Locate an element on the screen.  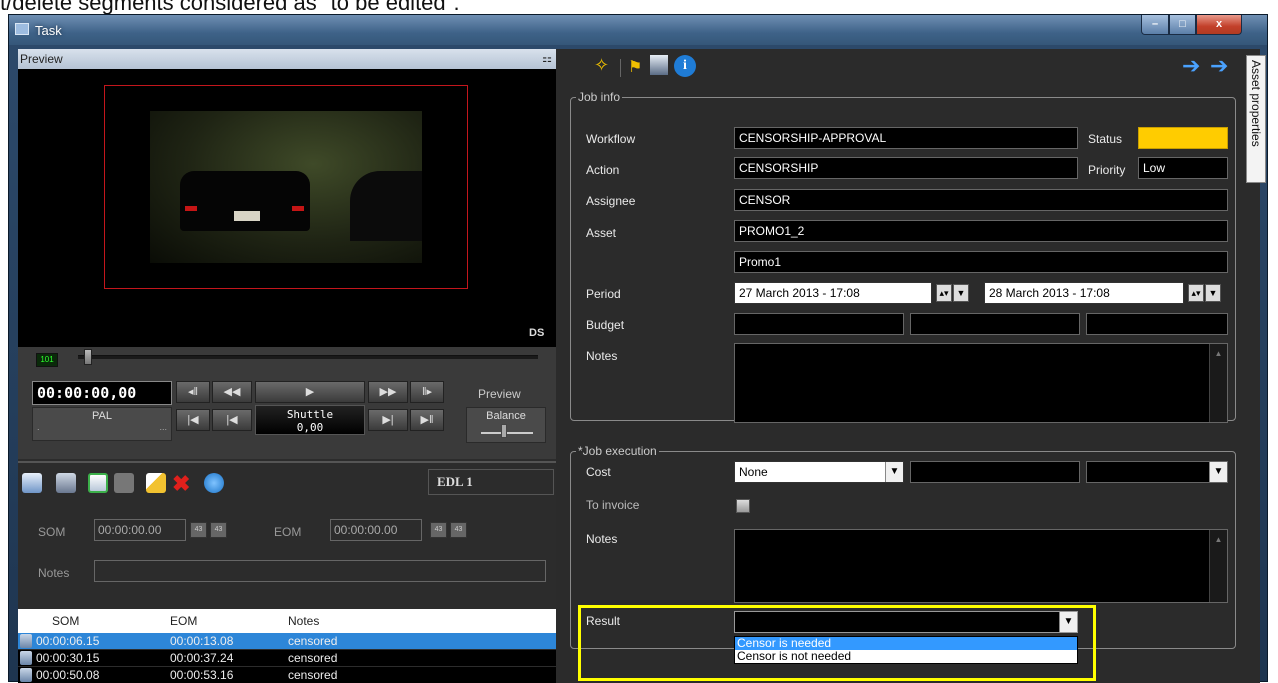
asset-name-field: Promo1 is located at coordinates (981, 262).